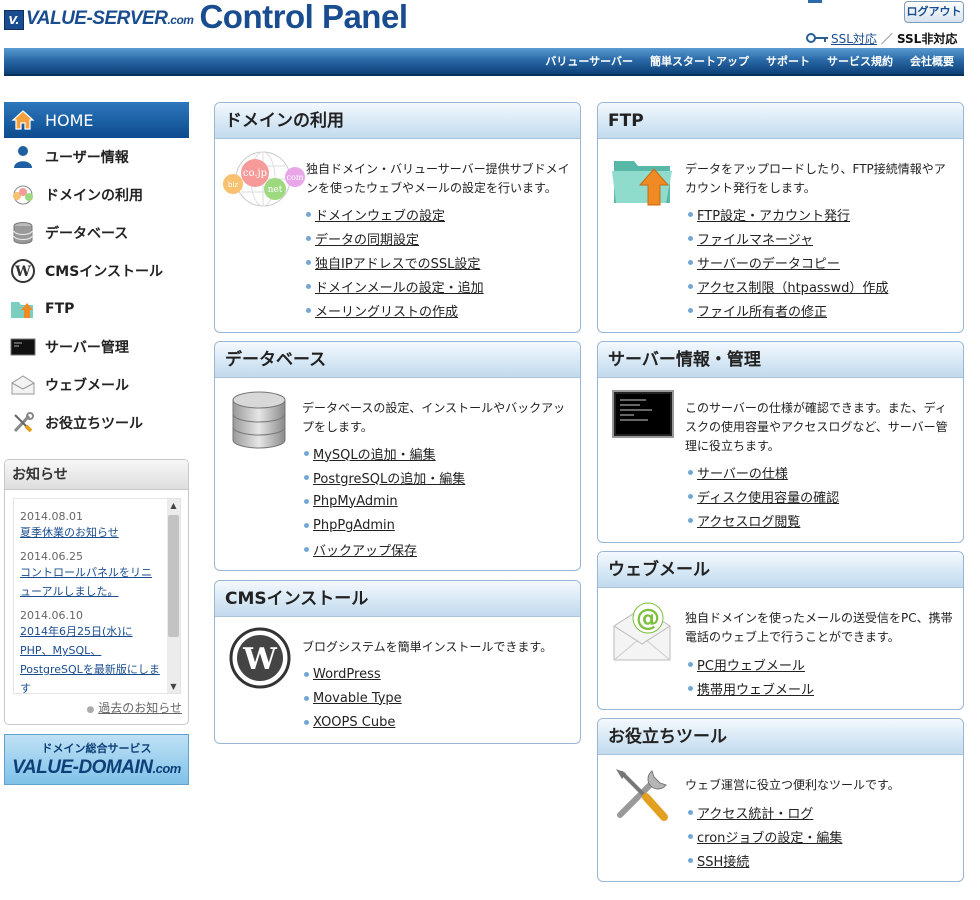  What do you see at coordinates (96, 748) in the screenshot?
I see `banner-tagline: ドメイン総合サービス` at bounding box center [96, 748].